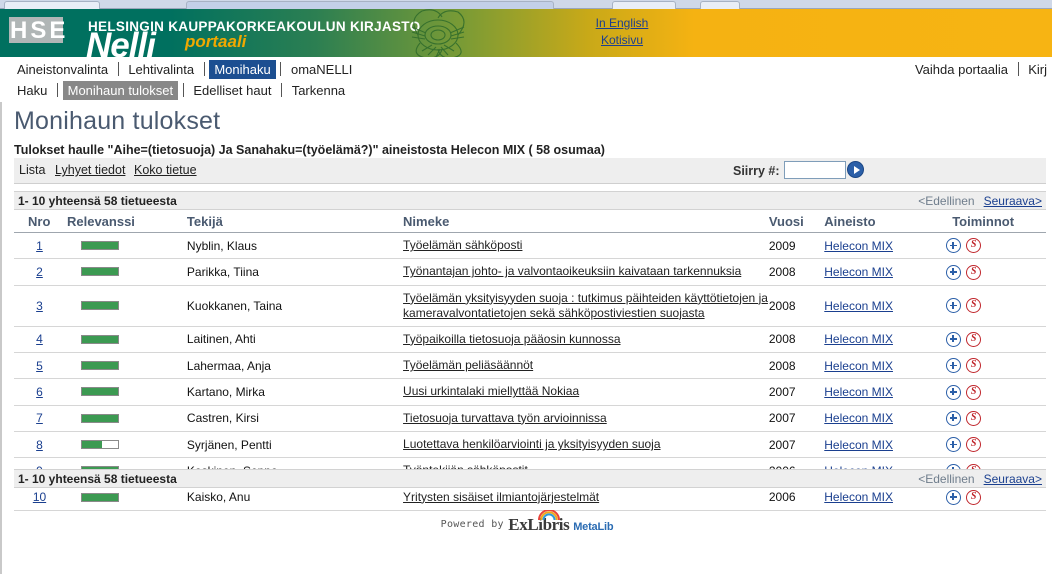 This screenshot has width=1052, height=574. I want to click on view-lyhyet-tiedot-link: Lyhyet tiedot, so click(90, 170).